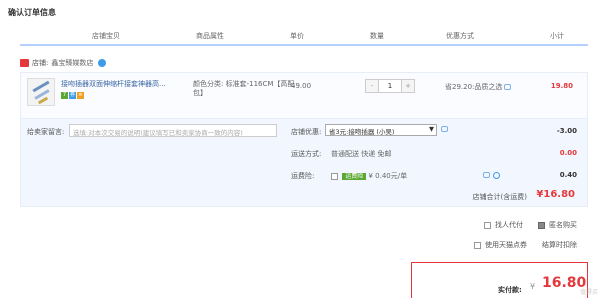  I want to click on col-price: 单价, so click(297, 36).